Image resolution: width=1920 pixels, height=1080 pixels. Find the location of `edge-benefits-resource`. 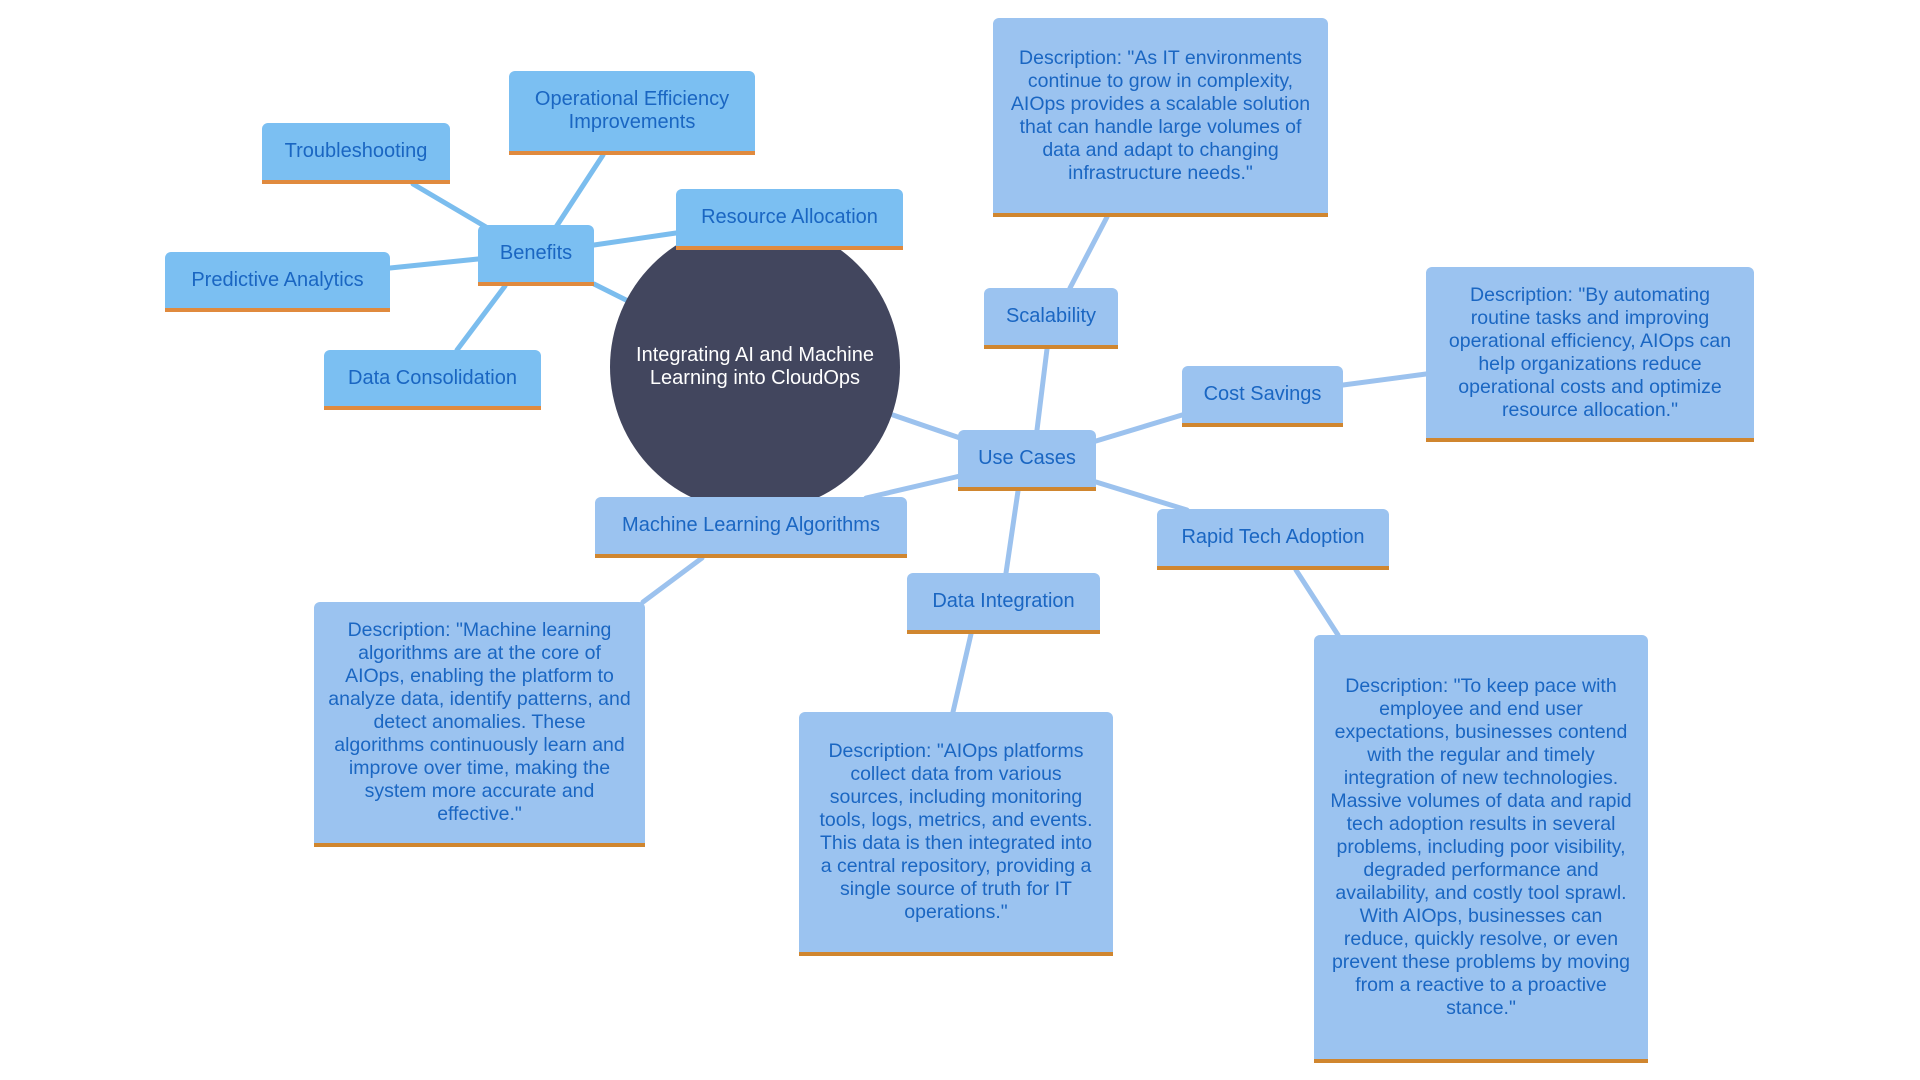

edge-benefits-resource is located at coordinates (635, 239).